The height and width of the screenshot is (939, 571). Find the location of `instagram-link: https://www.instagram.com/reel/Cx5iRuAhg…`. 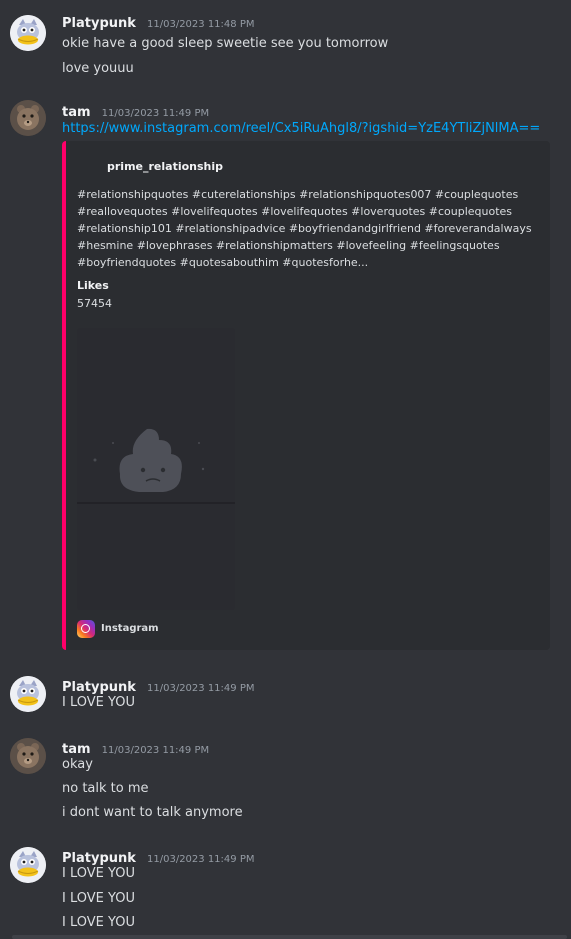

instagram-link: https://www.instagram.com/reel/Cx5iRuAhg… is located at coordinates (301, 128).